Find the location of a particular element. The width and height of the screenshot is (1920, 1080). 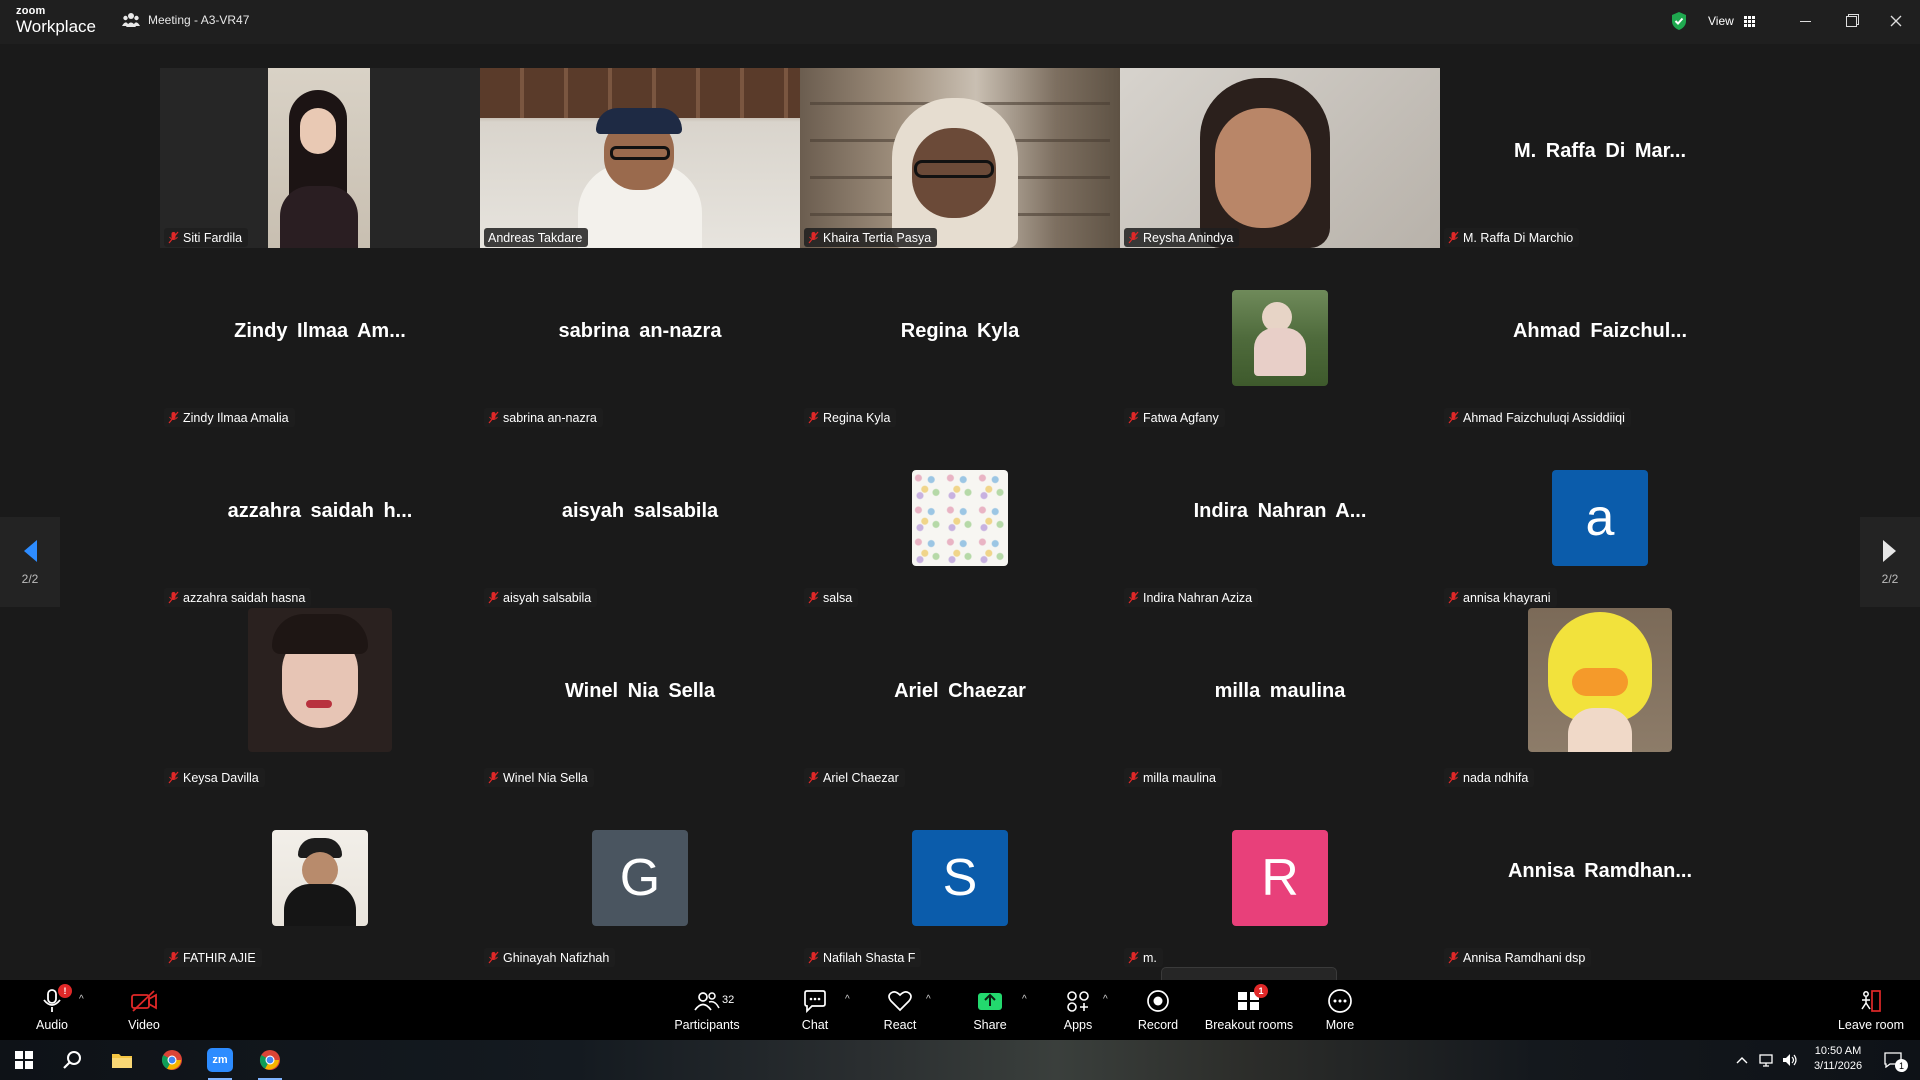

windows-start-button is located at coordinates (24, 1060).